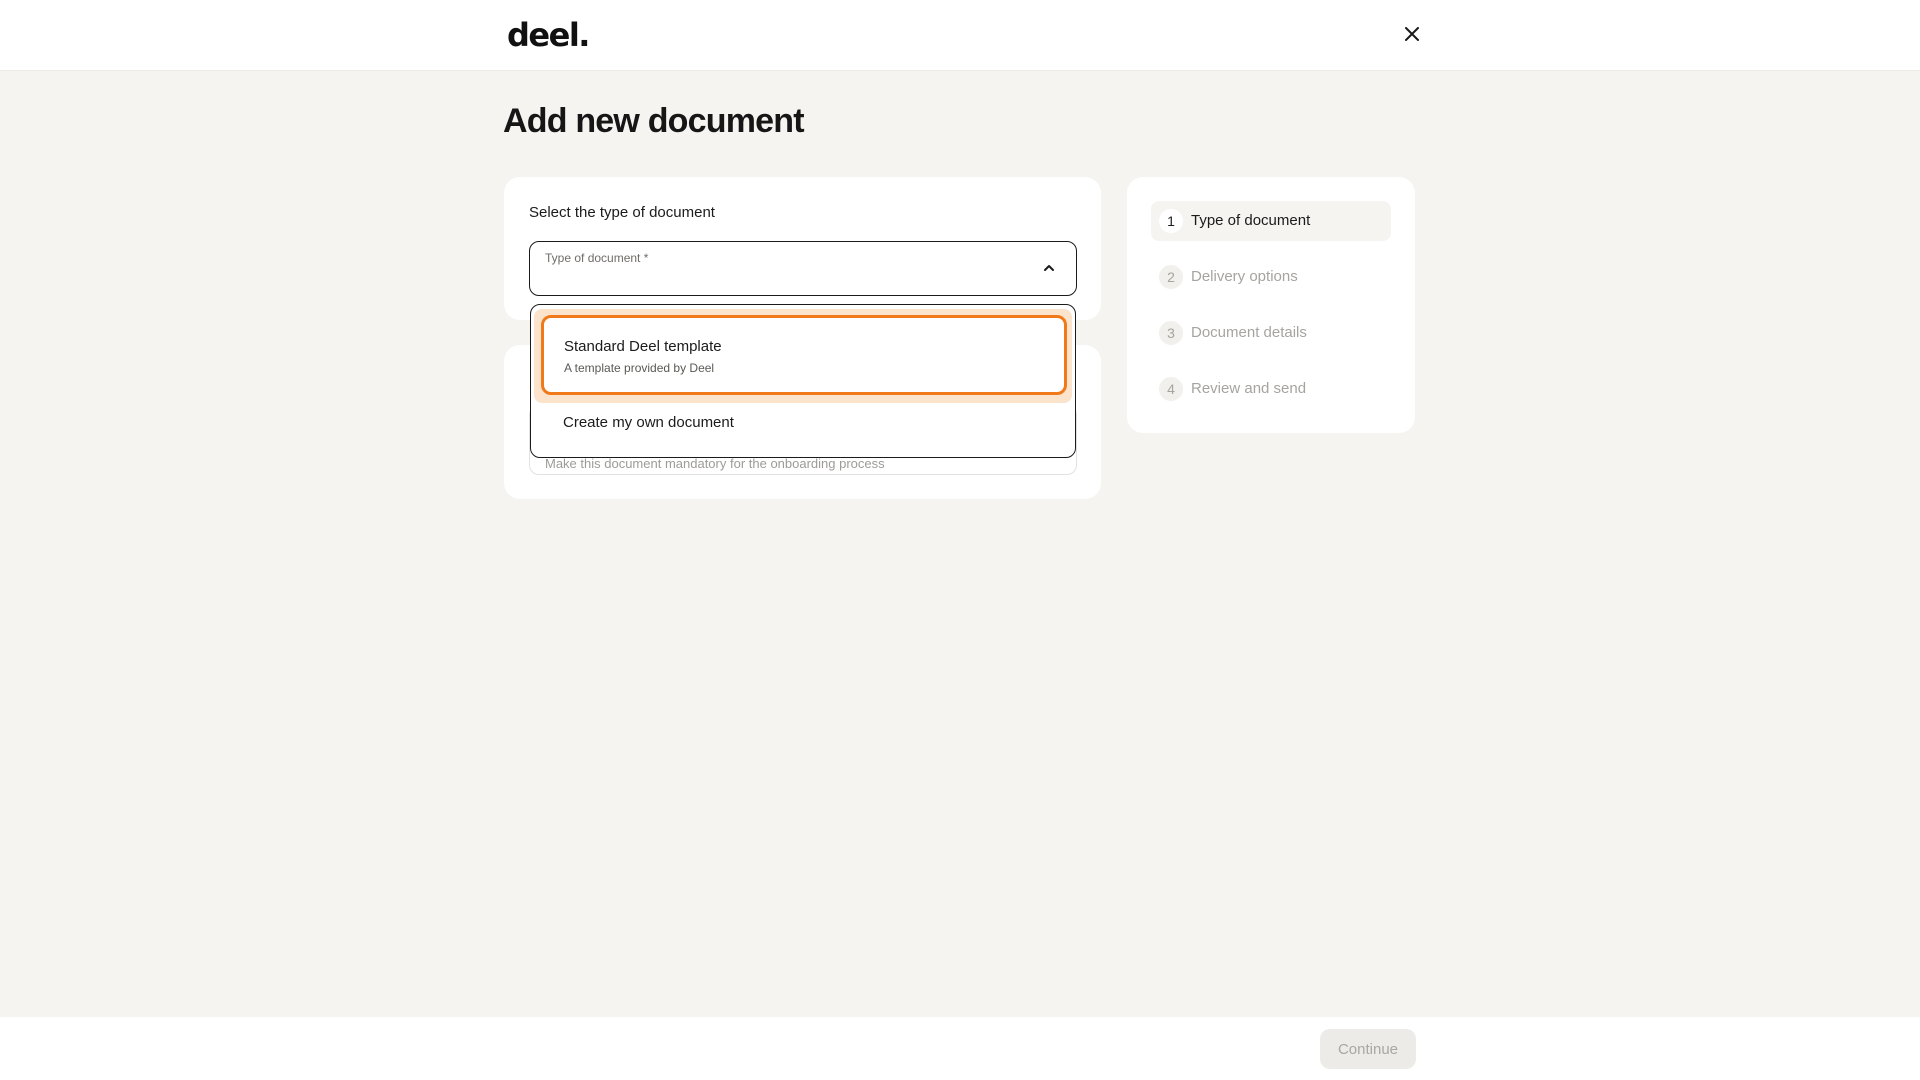 The height and width of the screenshot is (1080, 1920). I want to click on footer-bar: Continue, so click(960, 1048).